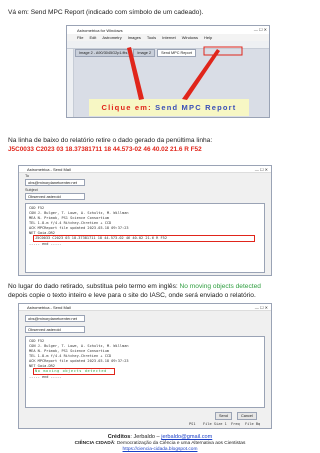 The width and height of the screenshot is (320, 453). I want to click on callout-action: Send MPC Report, so click(196, 107).